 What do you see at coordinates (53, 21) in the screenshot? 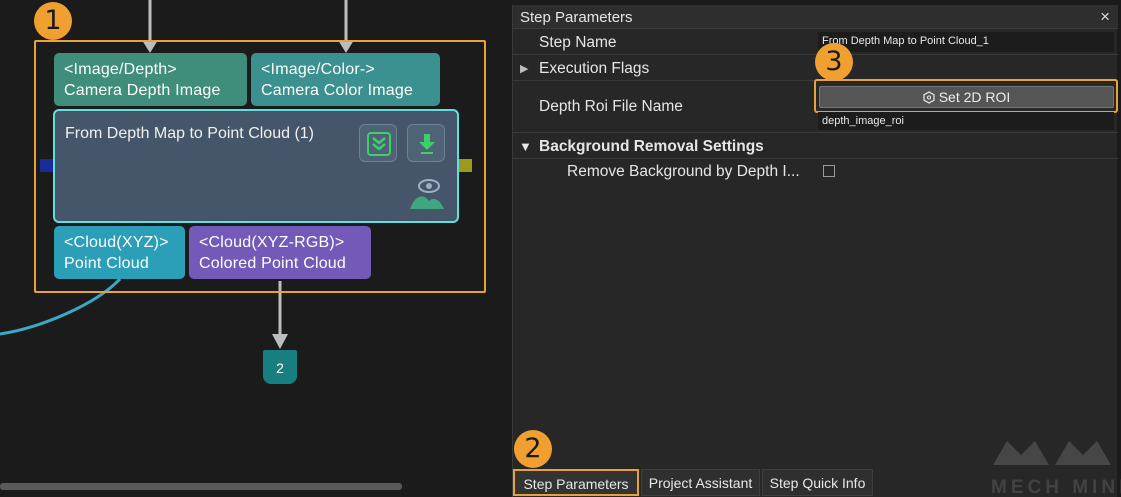
I see `callout-1: 1` at bounding box center [53, 21].